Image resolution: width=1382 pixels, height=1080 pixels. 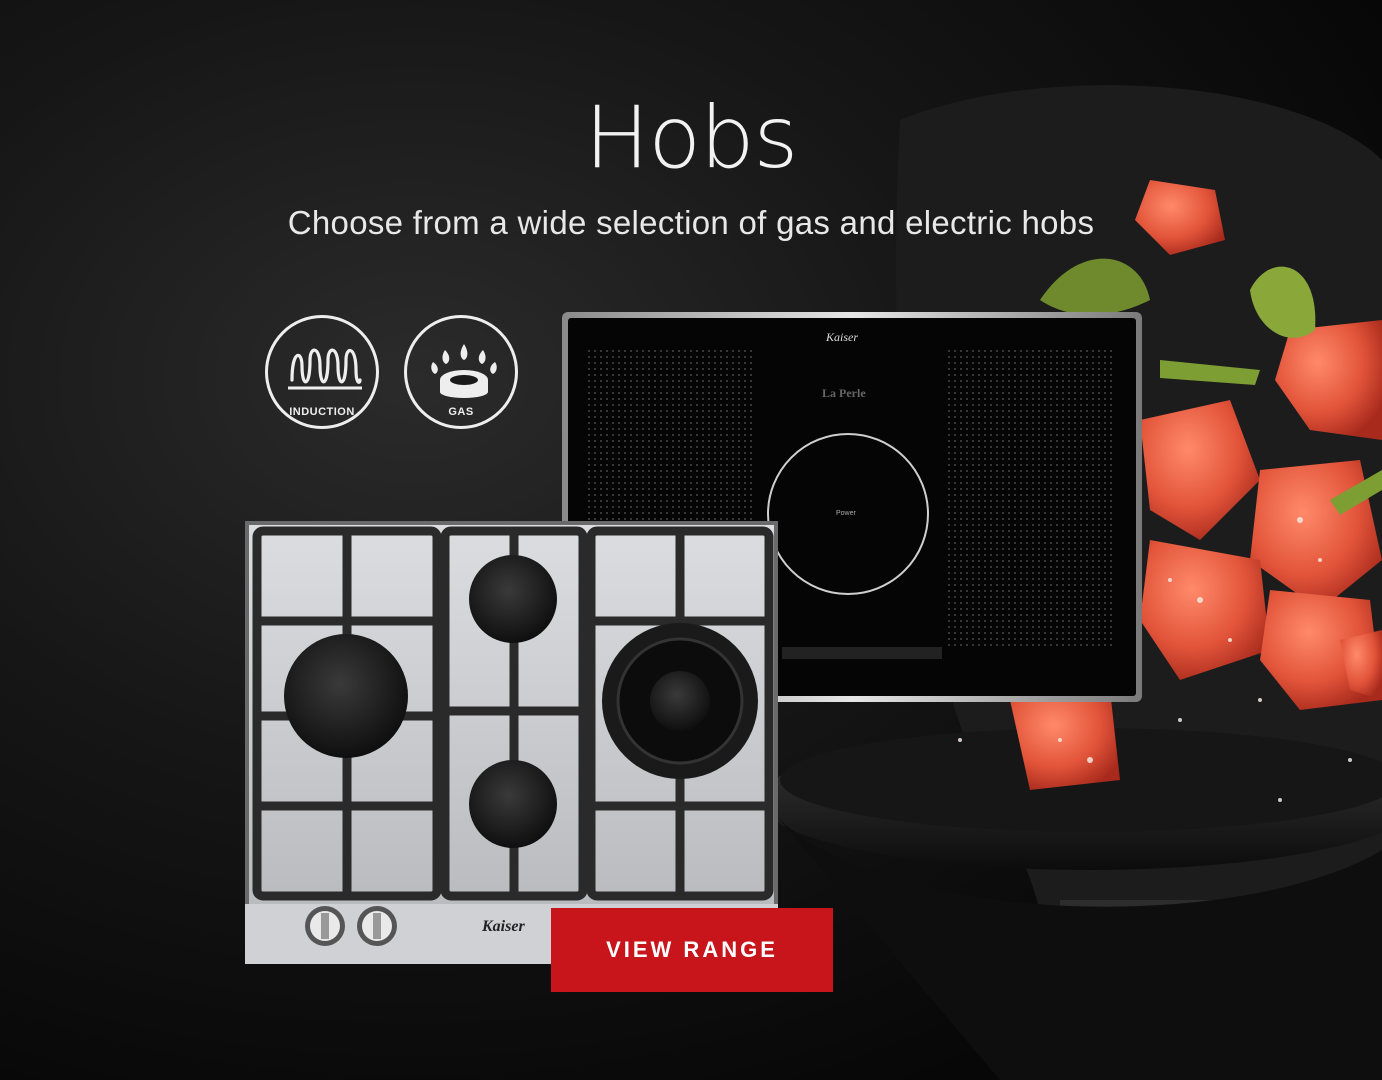 I want to click on view-range-button: VIEW RANGE, so click(x=692, y=950).